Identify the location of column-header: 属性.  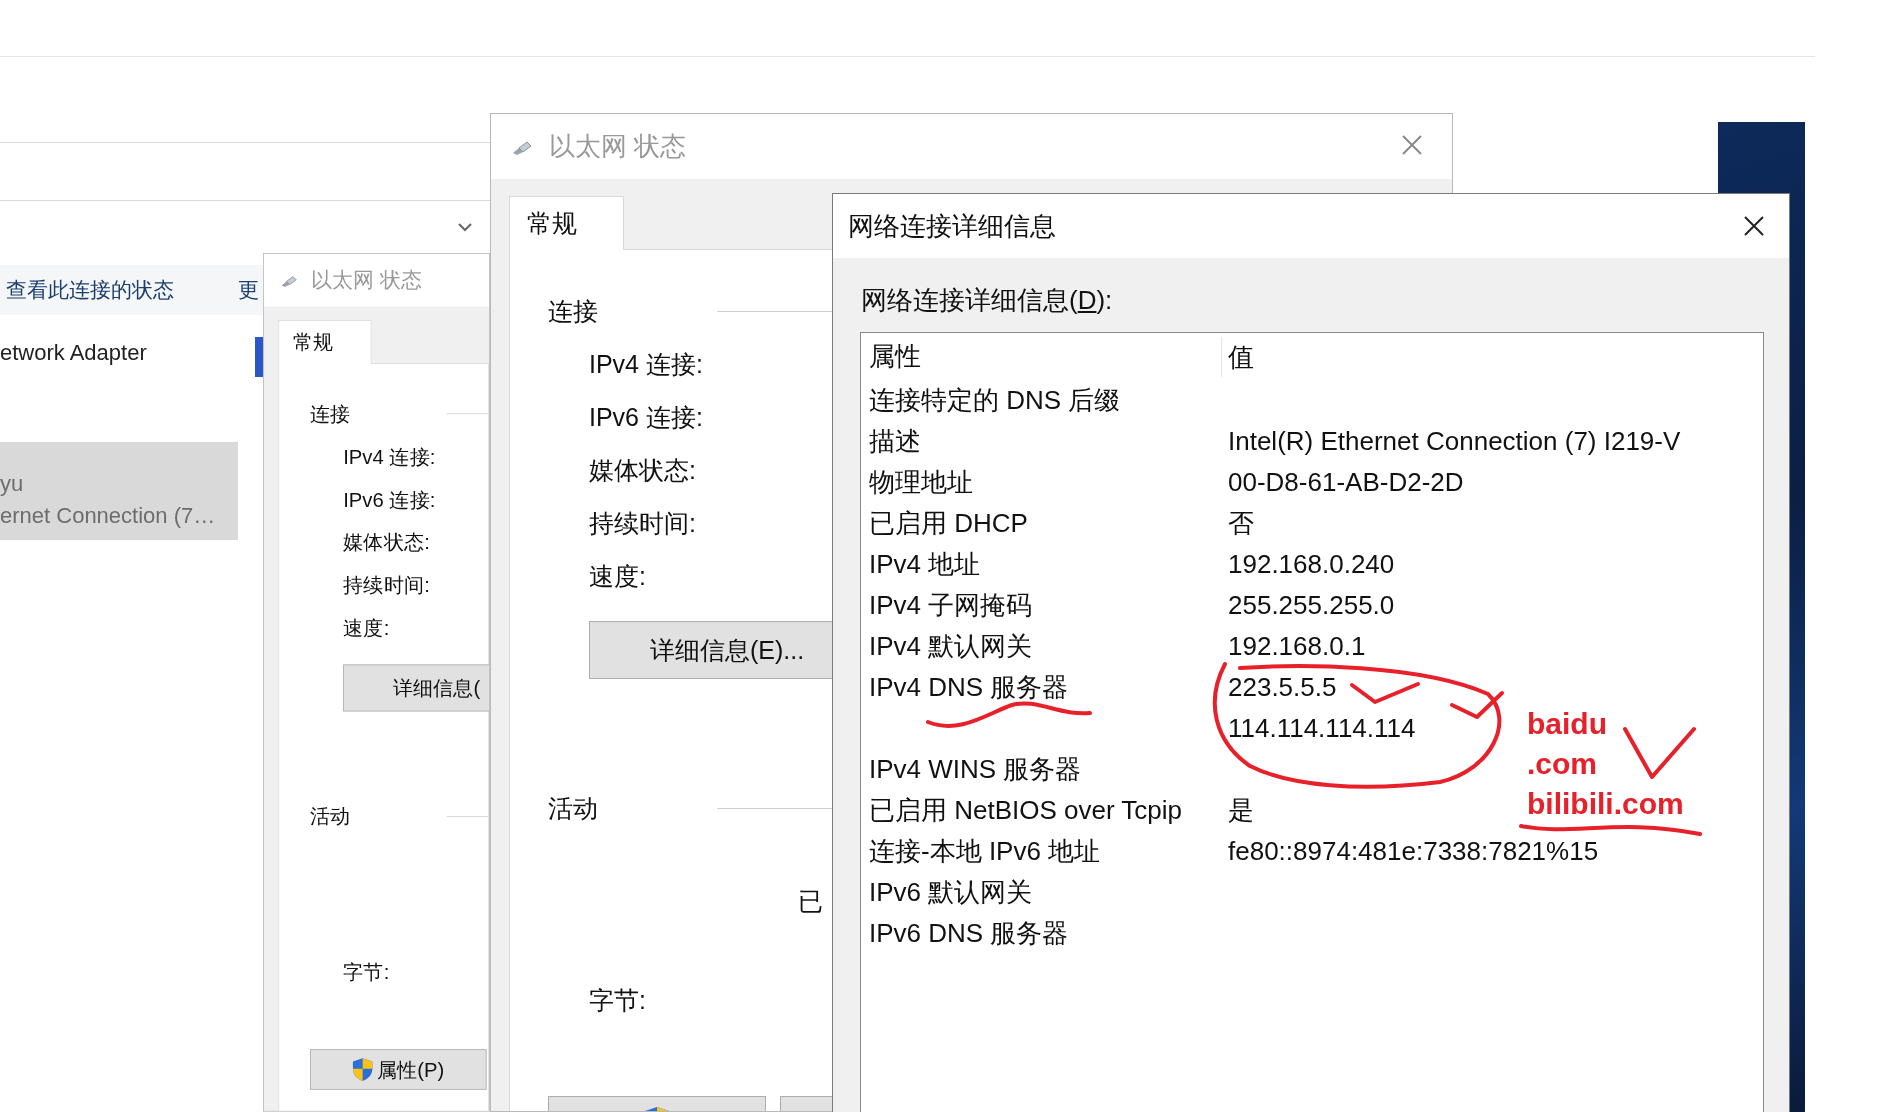
(1041, 356).